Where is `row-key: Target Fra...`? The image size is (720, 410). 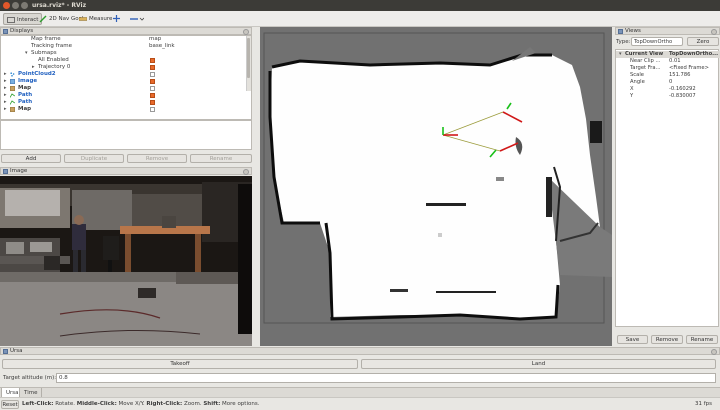 row-key: Target Fra... is located at coordinates (645, 68).